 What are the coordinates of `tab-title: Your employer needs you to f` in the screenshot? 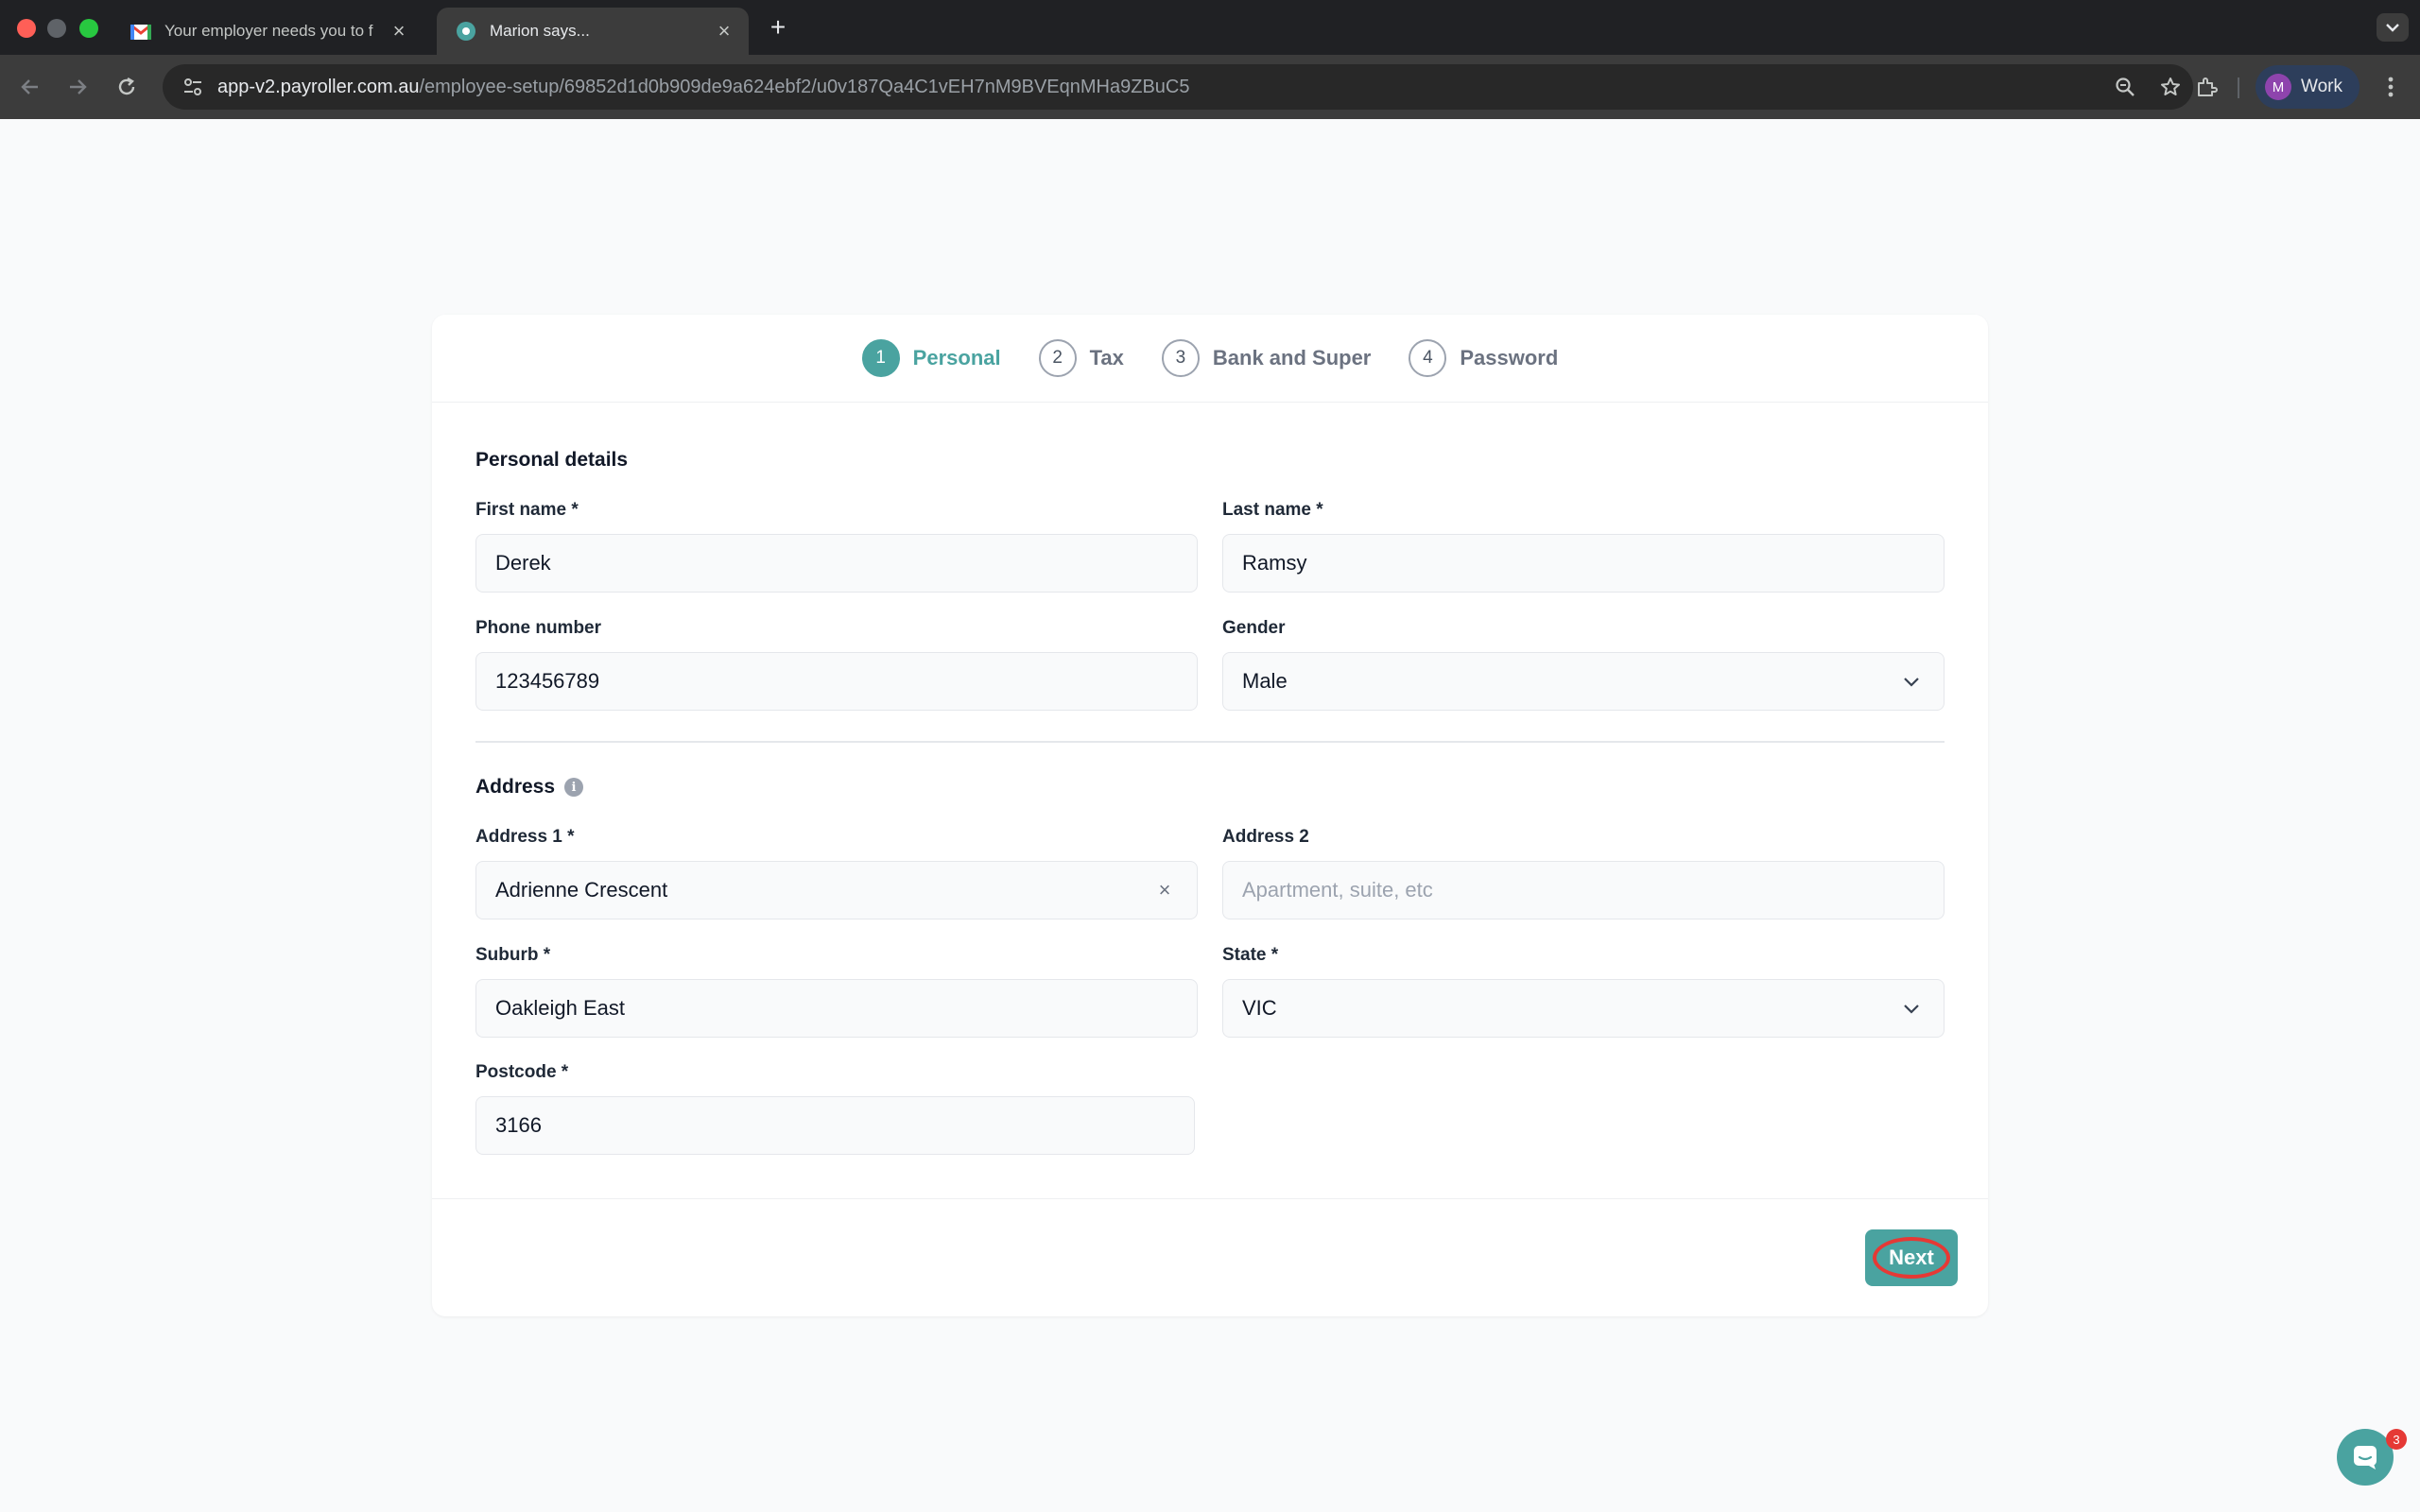 It's located at (268, 31).